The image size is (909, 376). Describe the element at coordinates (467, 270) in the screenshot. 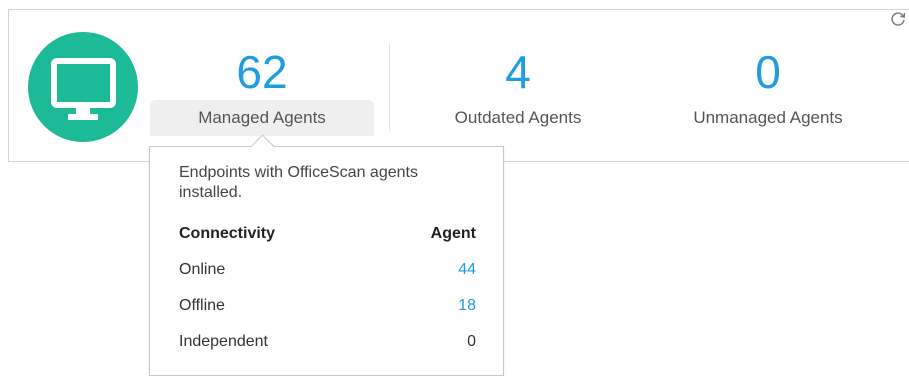

I see `online-count-link: 44` at that location.